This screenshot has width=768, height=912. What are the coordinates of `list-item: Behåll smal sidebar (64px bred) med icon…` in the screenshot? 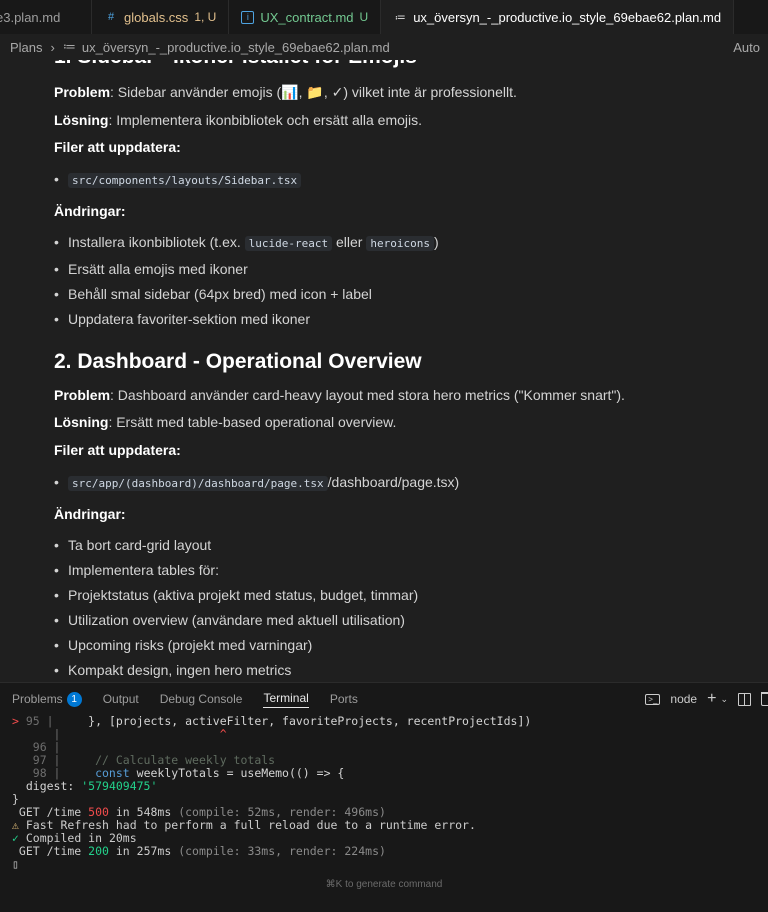 It's located at (213, 294).